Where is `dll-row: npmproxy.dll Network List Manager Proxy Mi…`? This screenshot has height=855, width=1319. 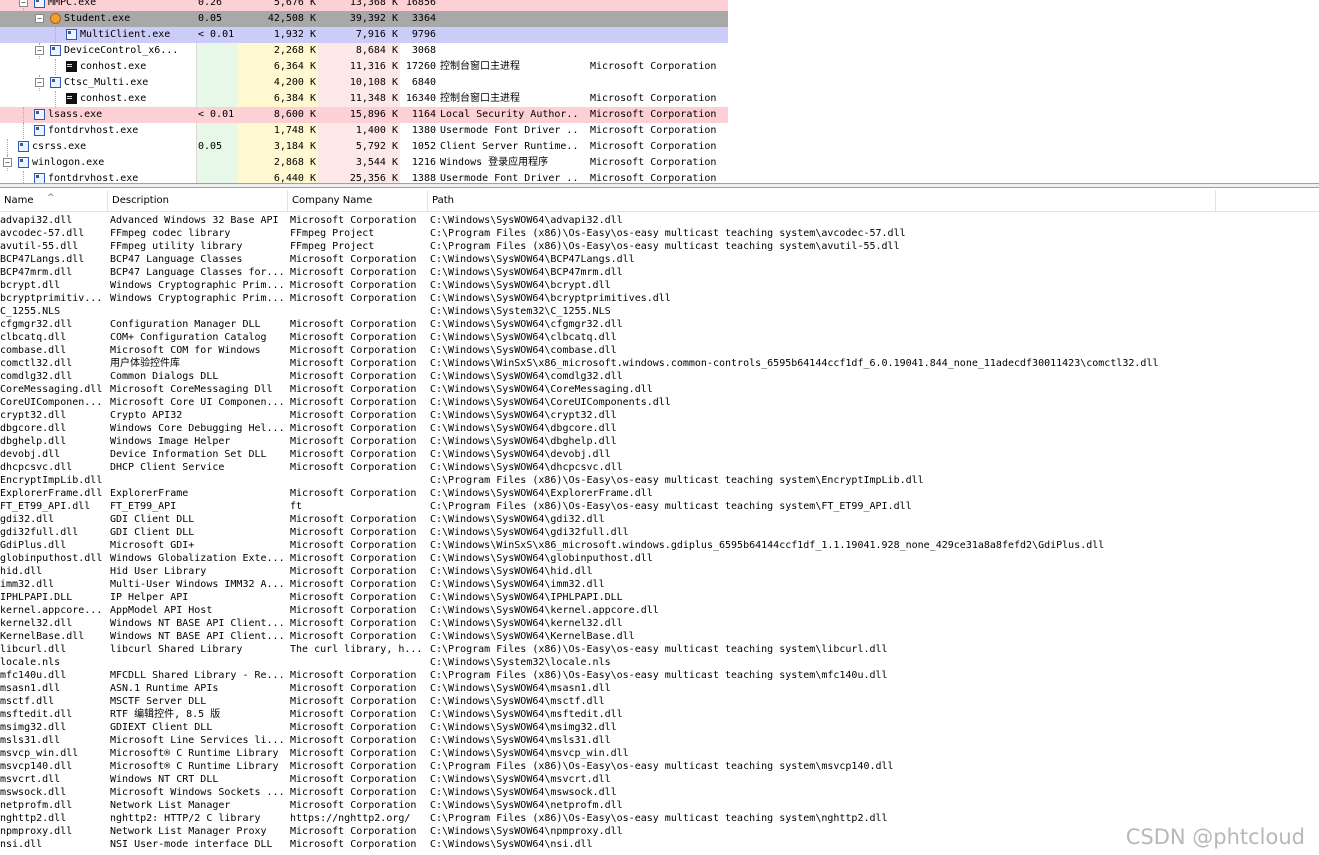 dll-row: npmproxy.dll Network List Manager Proxy Mi… is located at coordinates (659, 831).